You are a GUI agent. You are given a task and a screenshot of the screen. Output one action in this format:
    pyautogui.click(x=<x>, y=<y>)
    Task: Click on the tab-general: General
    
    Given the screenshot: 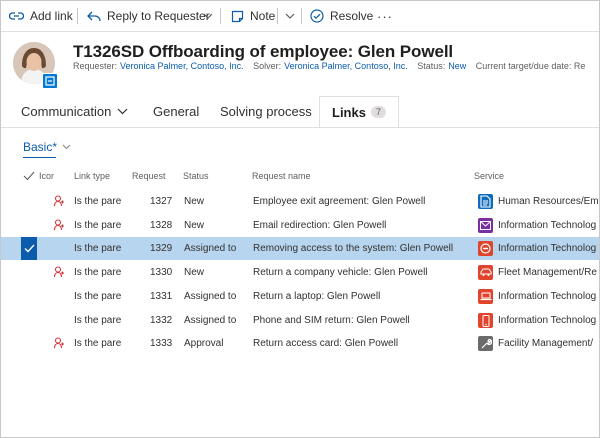 What is the action you would take?
    pyautogui.click(x=176, y=111)
    